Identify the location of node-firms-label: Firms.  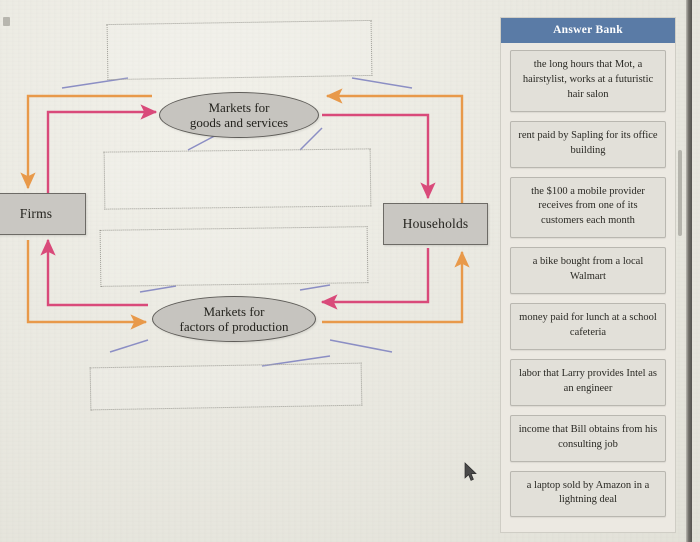
(36, 213).